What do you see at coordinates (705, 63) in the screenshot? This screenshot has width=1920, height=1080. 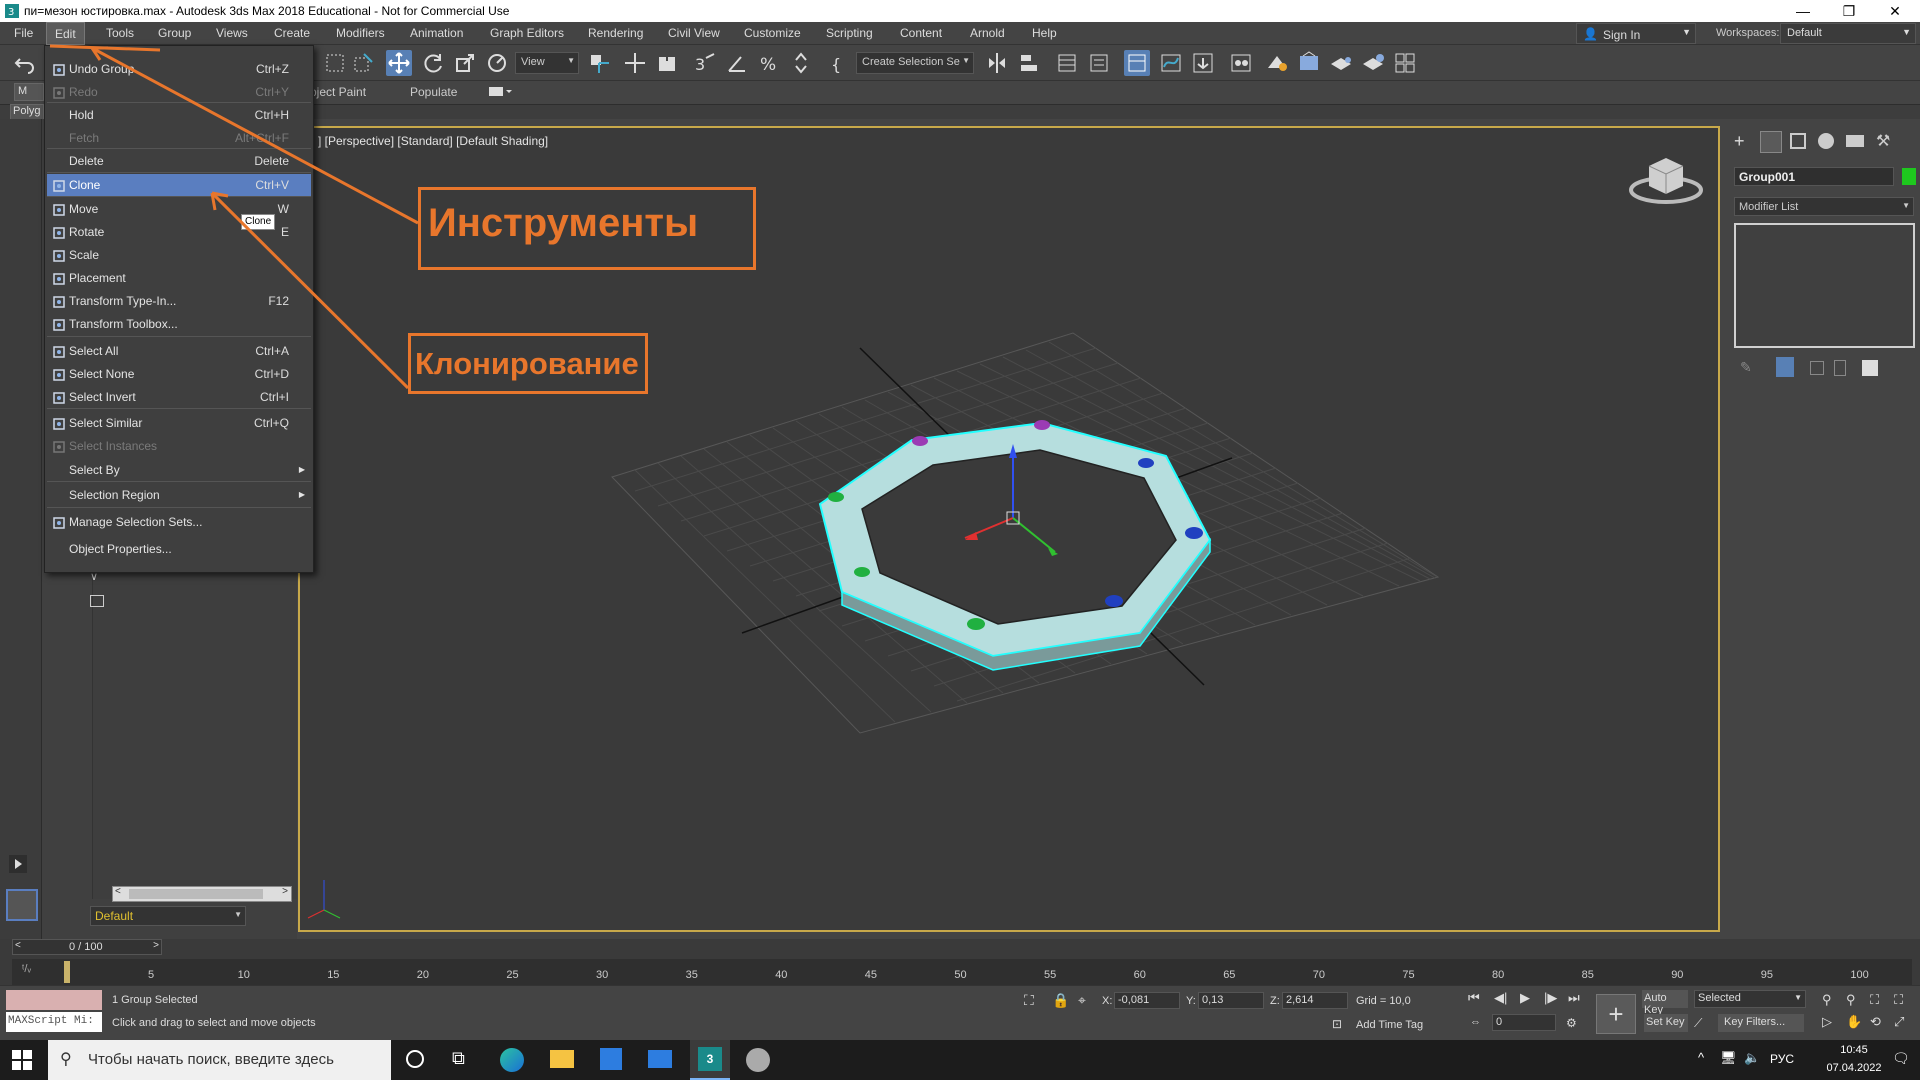 I see `snaps-toggle-icon: 3` at bounding box center [705, 63].